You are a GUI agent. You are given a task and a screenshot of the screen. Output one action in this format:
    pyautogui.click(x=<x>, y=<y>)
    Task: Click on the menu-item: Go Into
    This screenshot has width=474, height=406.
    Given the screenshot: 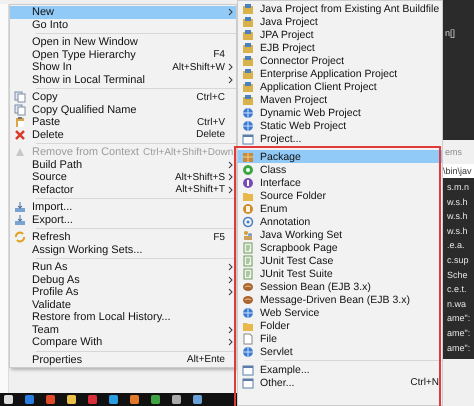 What is the action you would take?
    pyautogui.click(x=123, y=24)
    